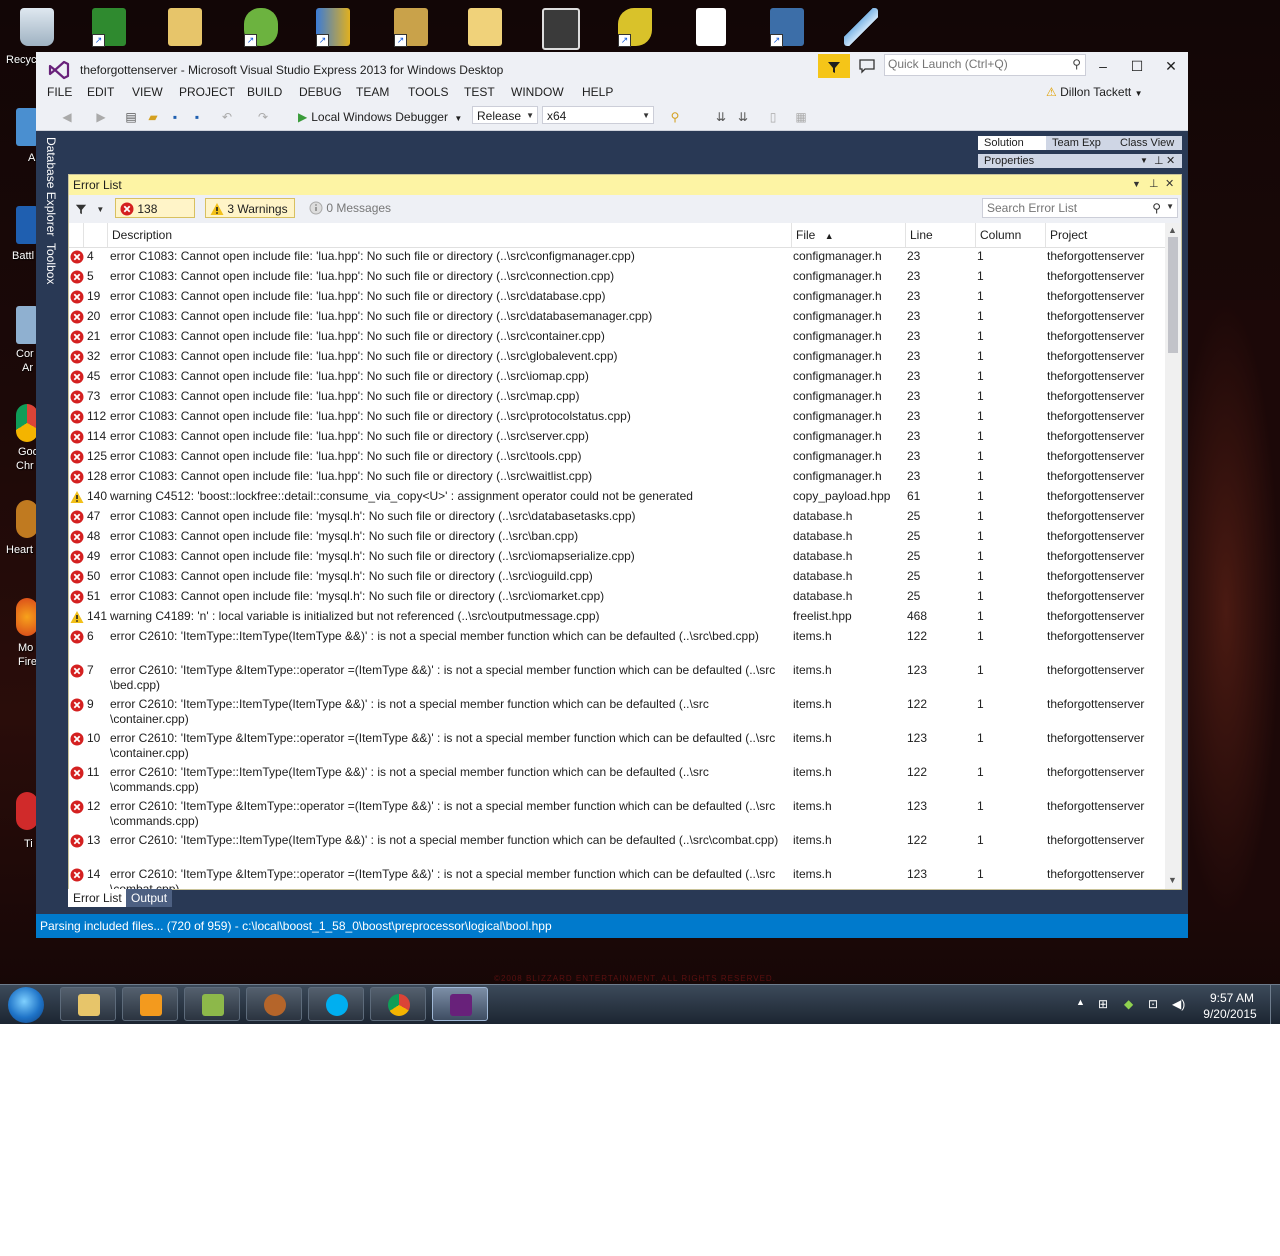  Describe the element at coordinates (1275, 1004) in the screenshot. I see `show-desktop-button` at that location.